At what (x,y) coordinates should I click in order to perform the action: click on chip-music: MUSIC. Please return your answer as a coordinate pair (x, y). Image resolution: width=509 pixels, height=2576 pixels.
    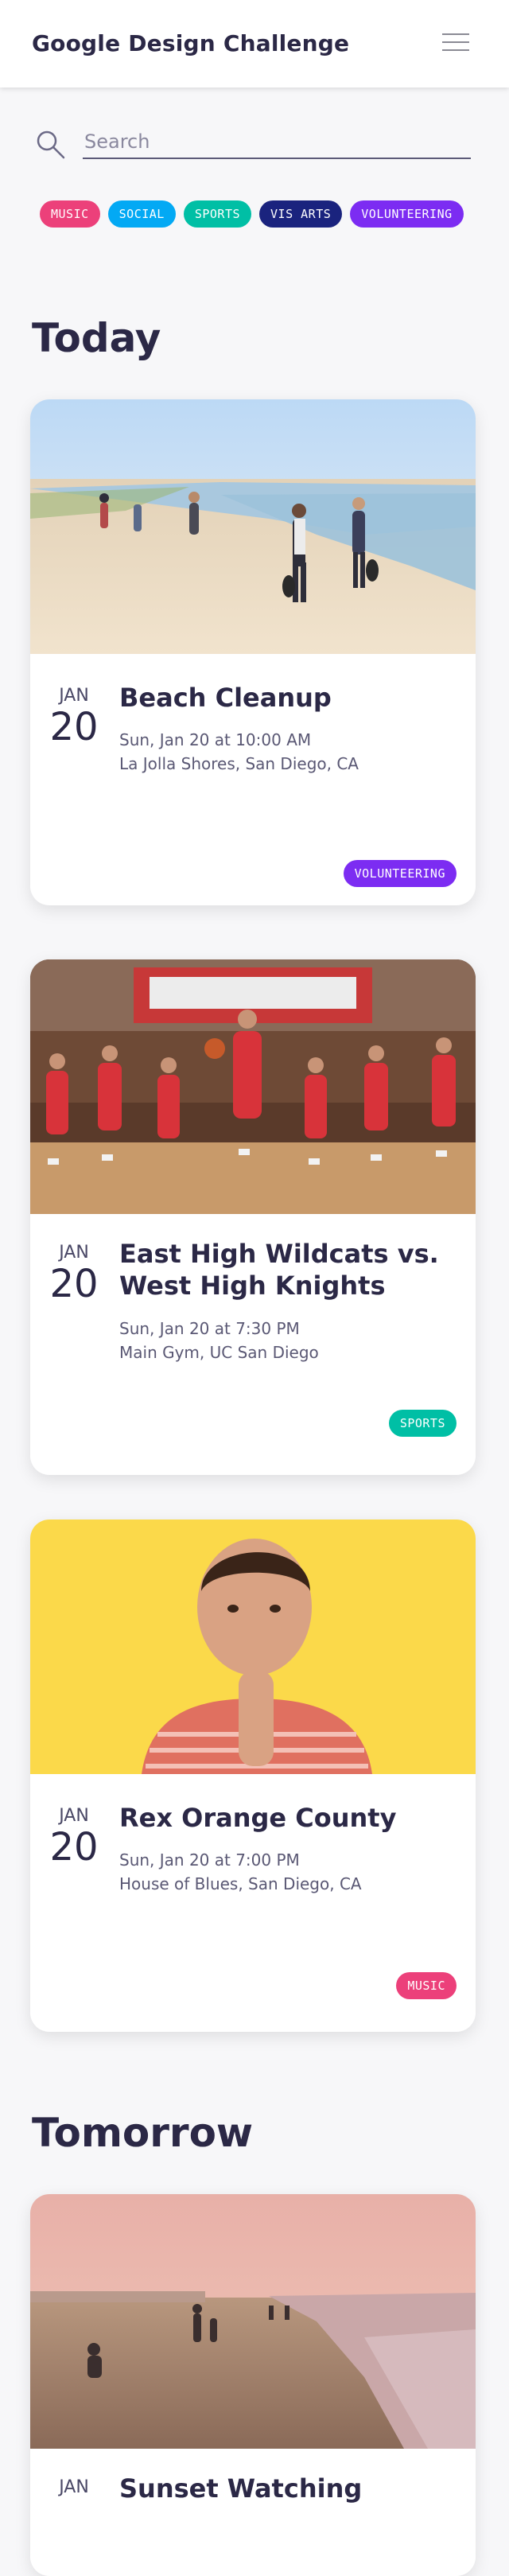
    Looking at the image, I should click on (70, 214).